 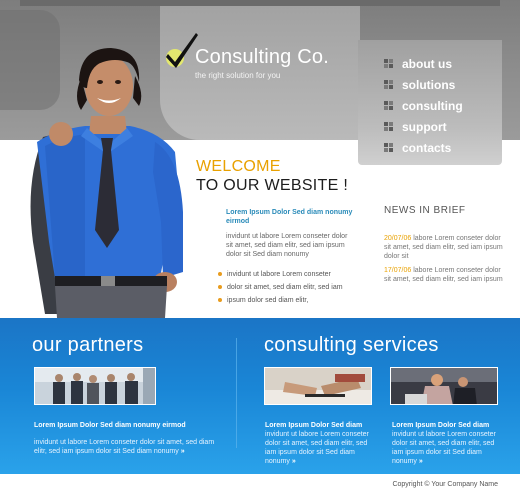 I want to click on list-item: invidunt ut labore Lorem conseter, so click(x=293, y=274).